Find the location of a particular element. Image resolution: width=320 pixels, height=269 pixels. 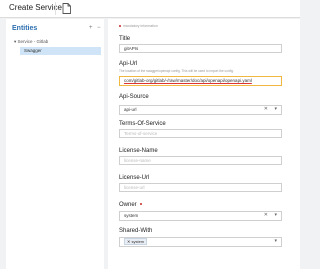

entities-heading: Entities is located at coordinates (25, 28).